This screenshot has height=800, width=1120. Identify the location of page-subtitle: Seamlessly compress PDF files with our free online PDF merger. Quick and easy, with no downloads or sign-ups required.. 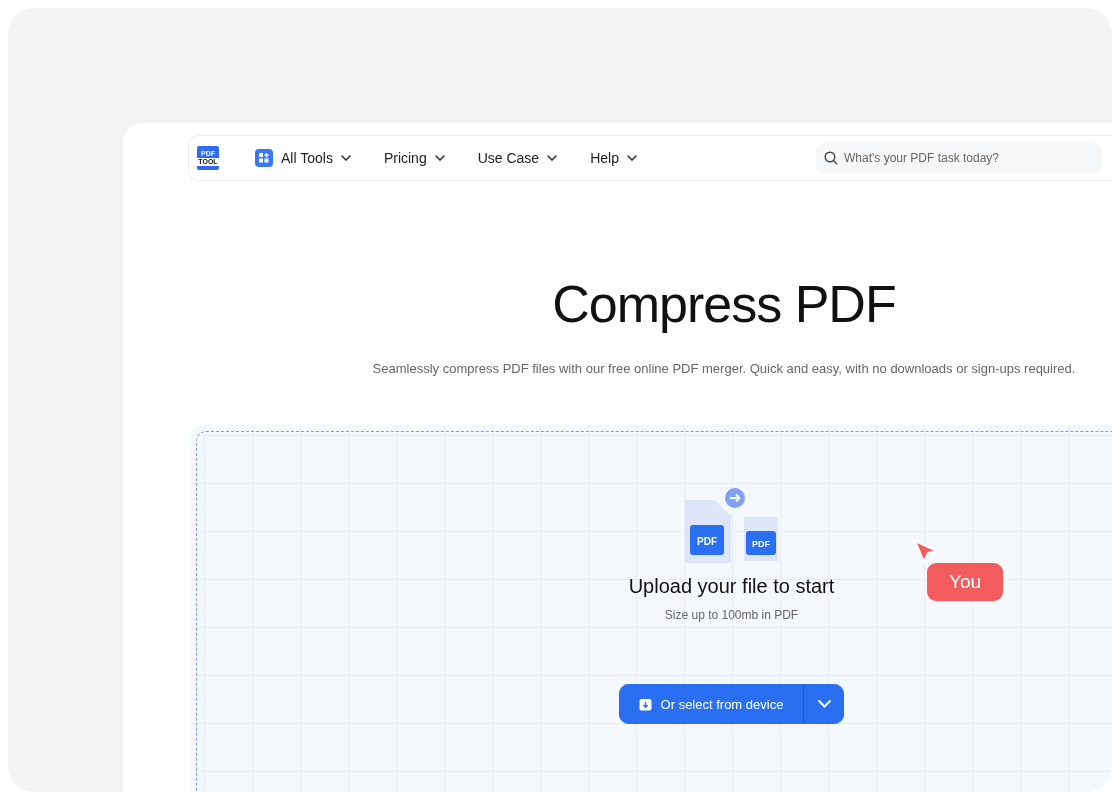
(724, 368).